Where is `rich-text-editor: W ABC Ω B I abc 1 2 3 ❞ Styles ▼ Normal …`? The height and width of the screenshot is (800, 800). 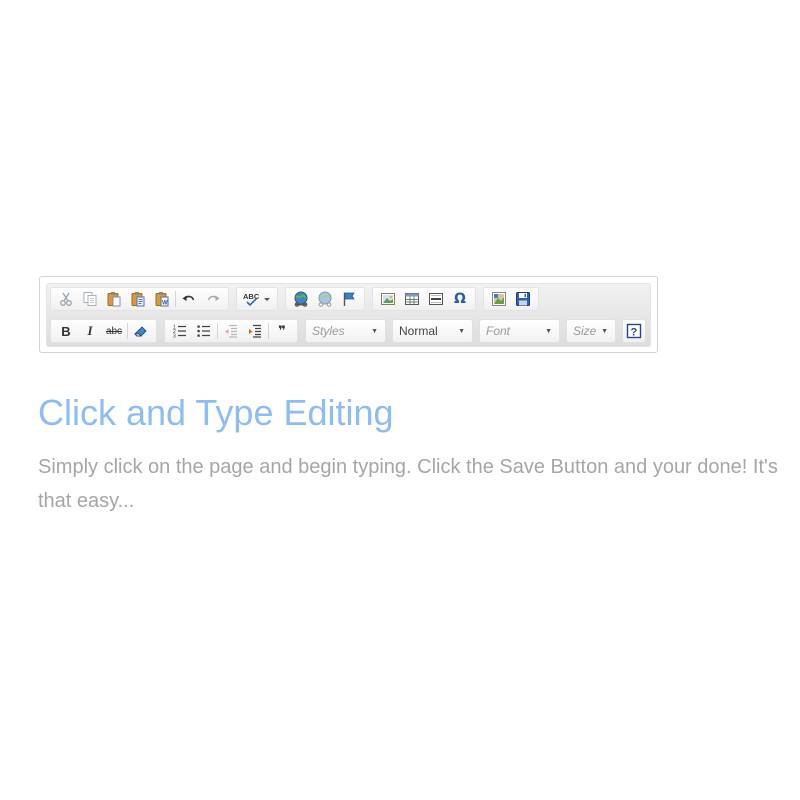
rich-text-editor: W ABC Ω B I abc 1 2 3 ❞ Styles ▼ Normal … is located at coordinates (348, 314).